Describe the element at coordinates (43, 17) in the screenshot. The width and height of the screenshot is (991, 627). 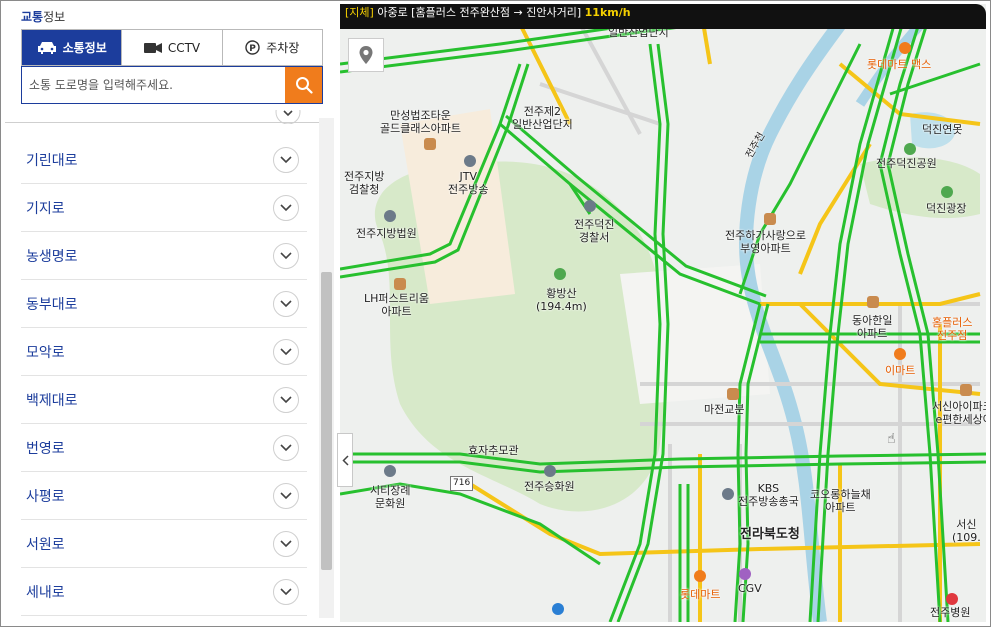
I see `sidebar-title: 교통정보` at that location.